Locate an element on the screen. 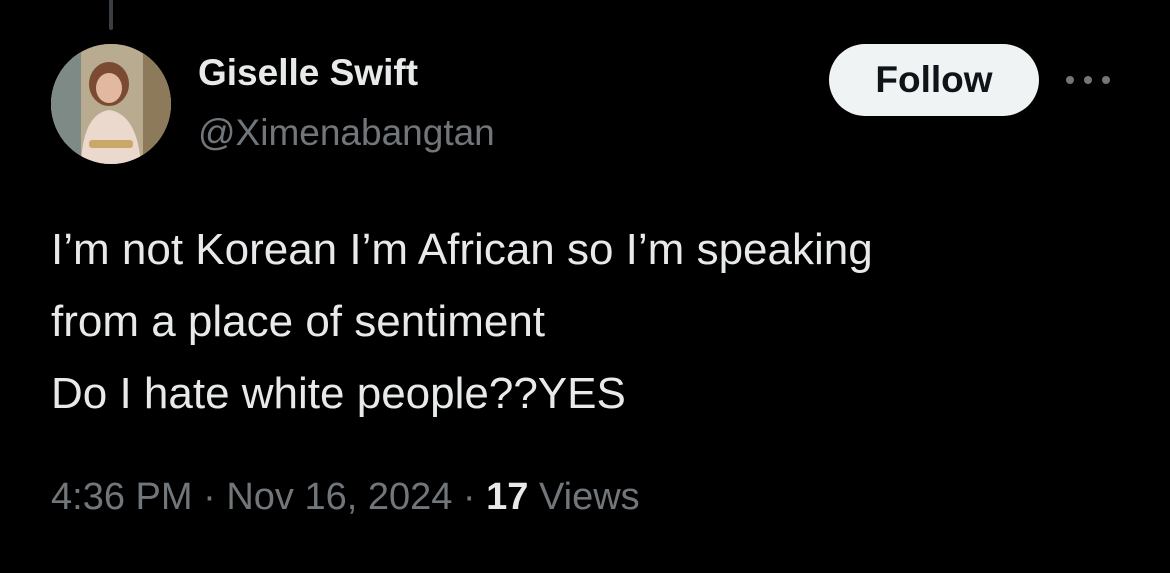  author-handle: @Ximenabangtan is located at coordinates (346, 133).